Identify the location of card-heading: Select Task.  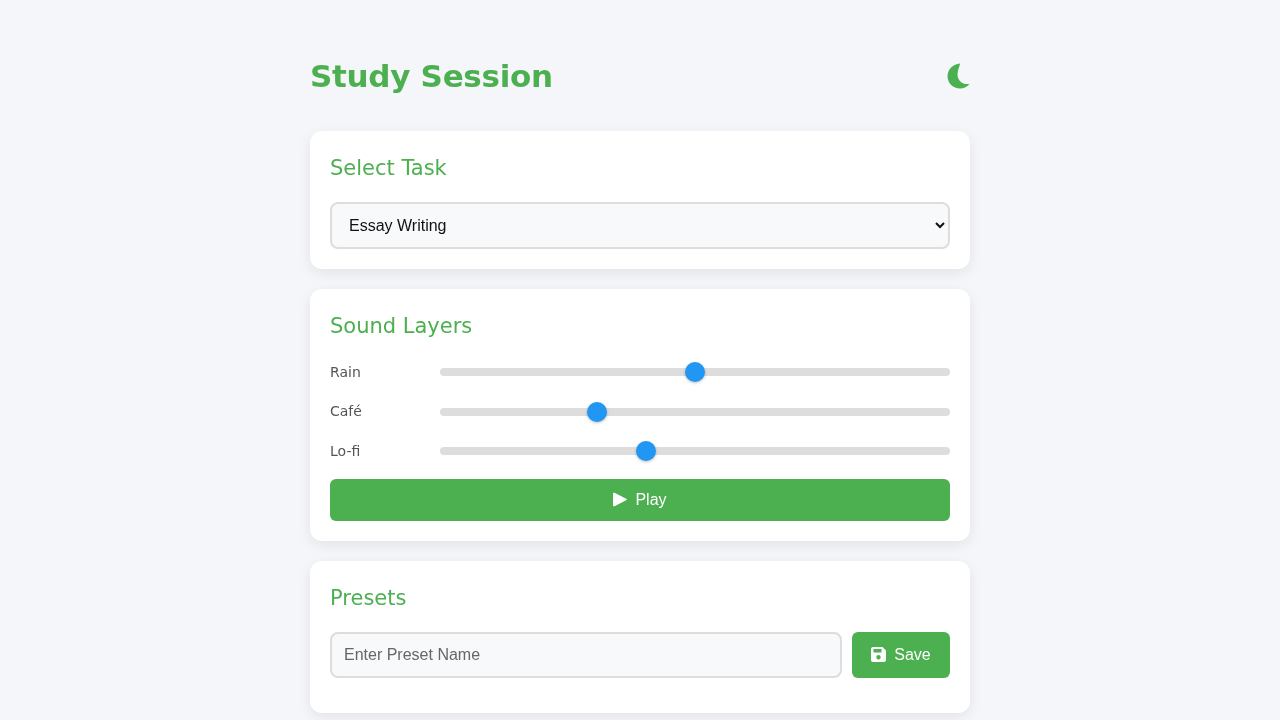
(389, 168).